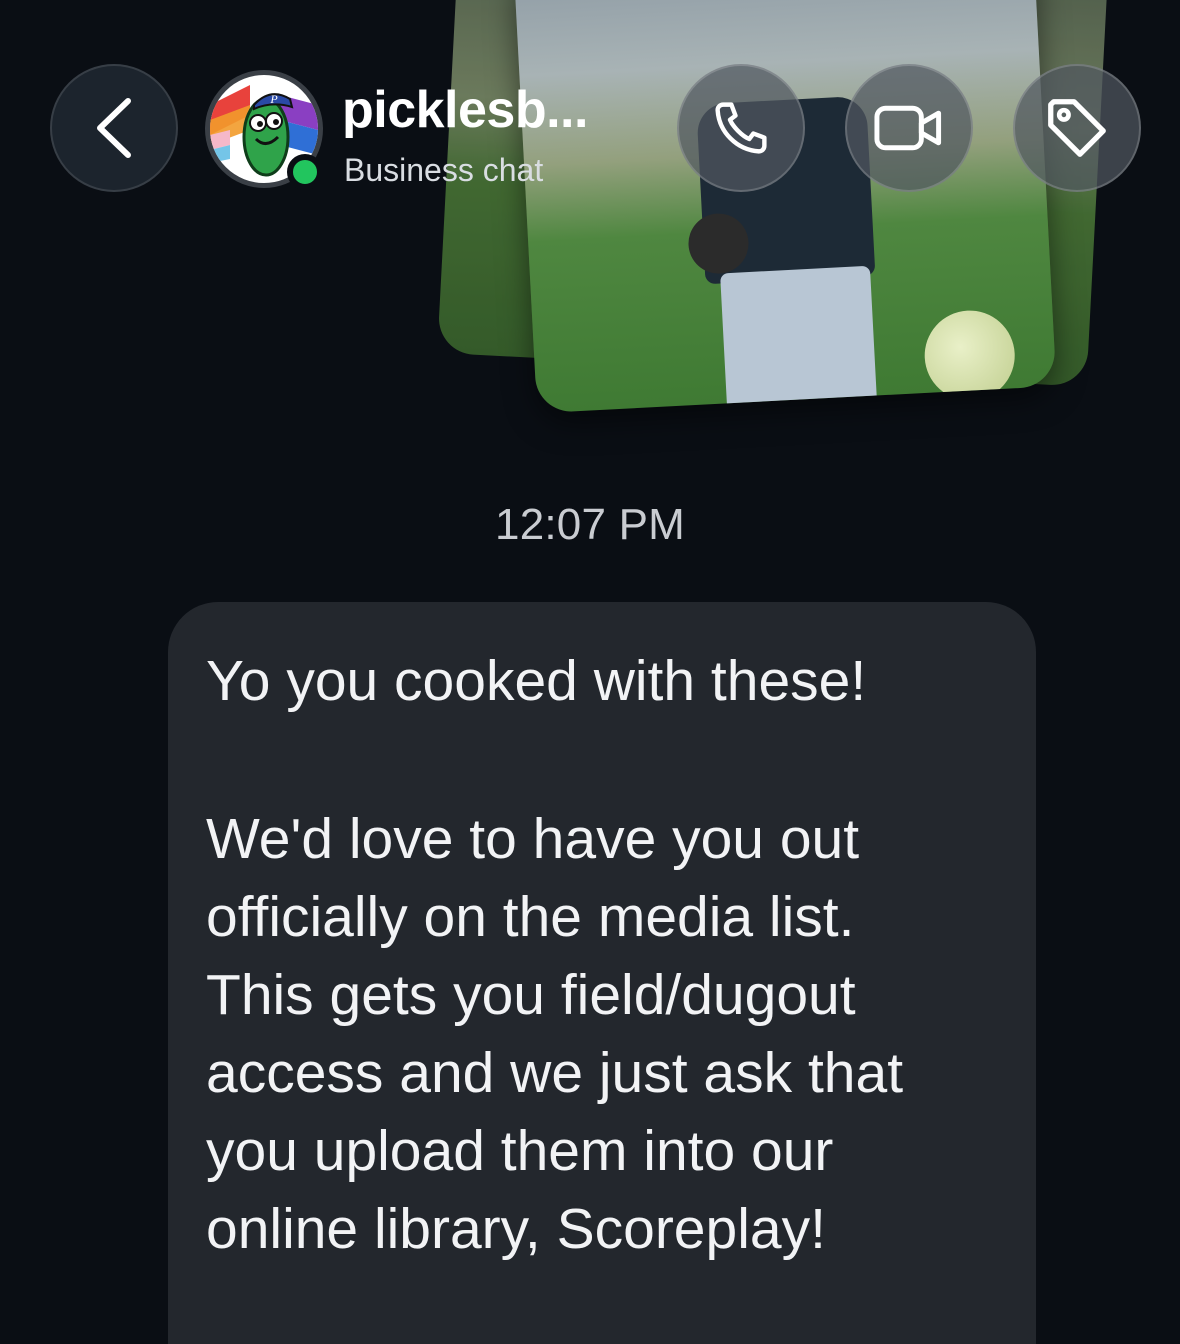 This screenshot has height=1344, width=1180. I want to click on phone-icon, so click(741, 128).